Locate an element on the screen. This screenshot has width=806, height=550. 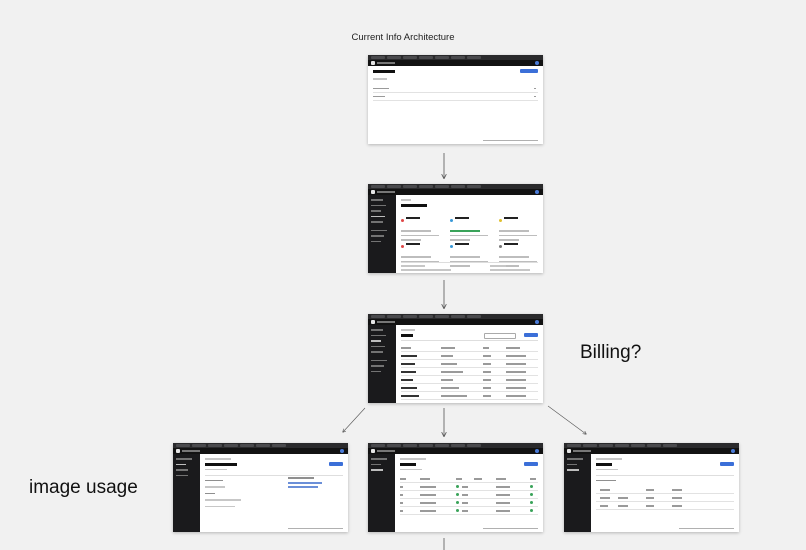
annotation-image-usage: image usage is located at coordinates (83, 487).